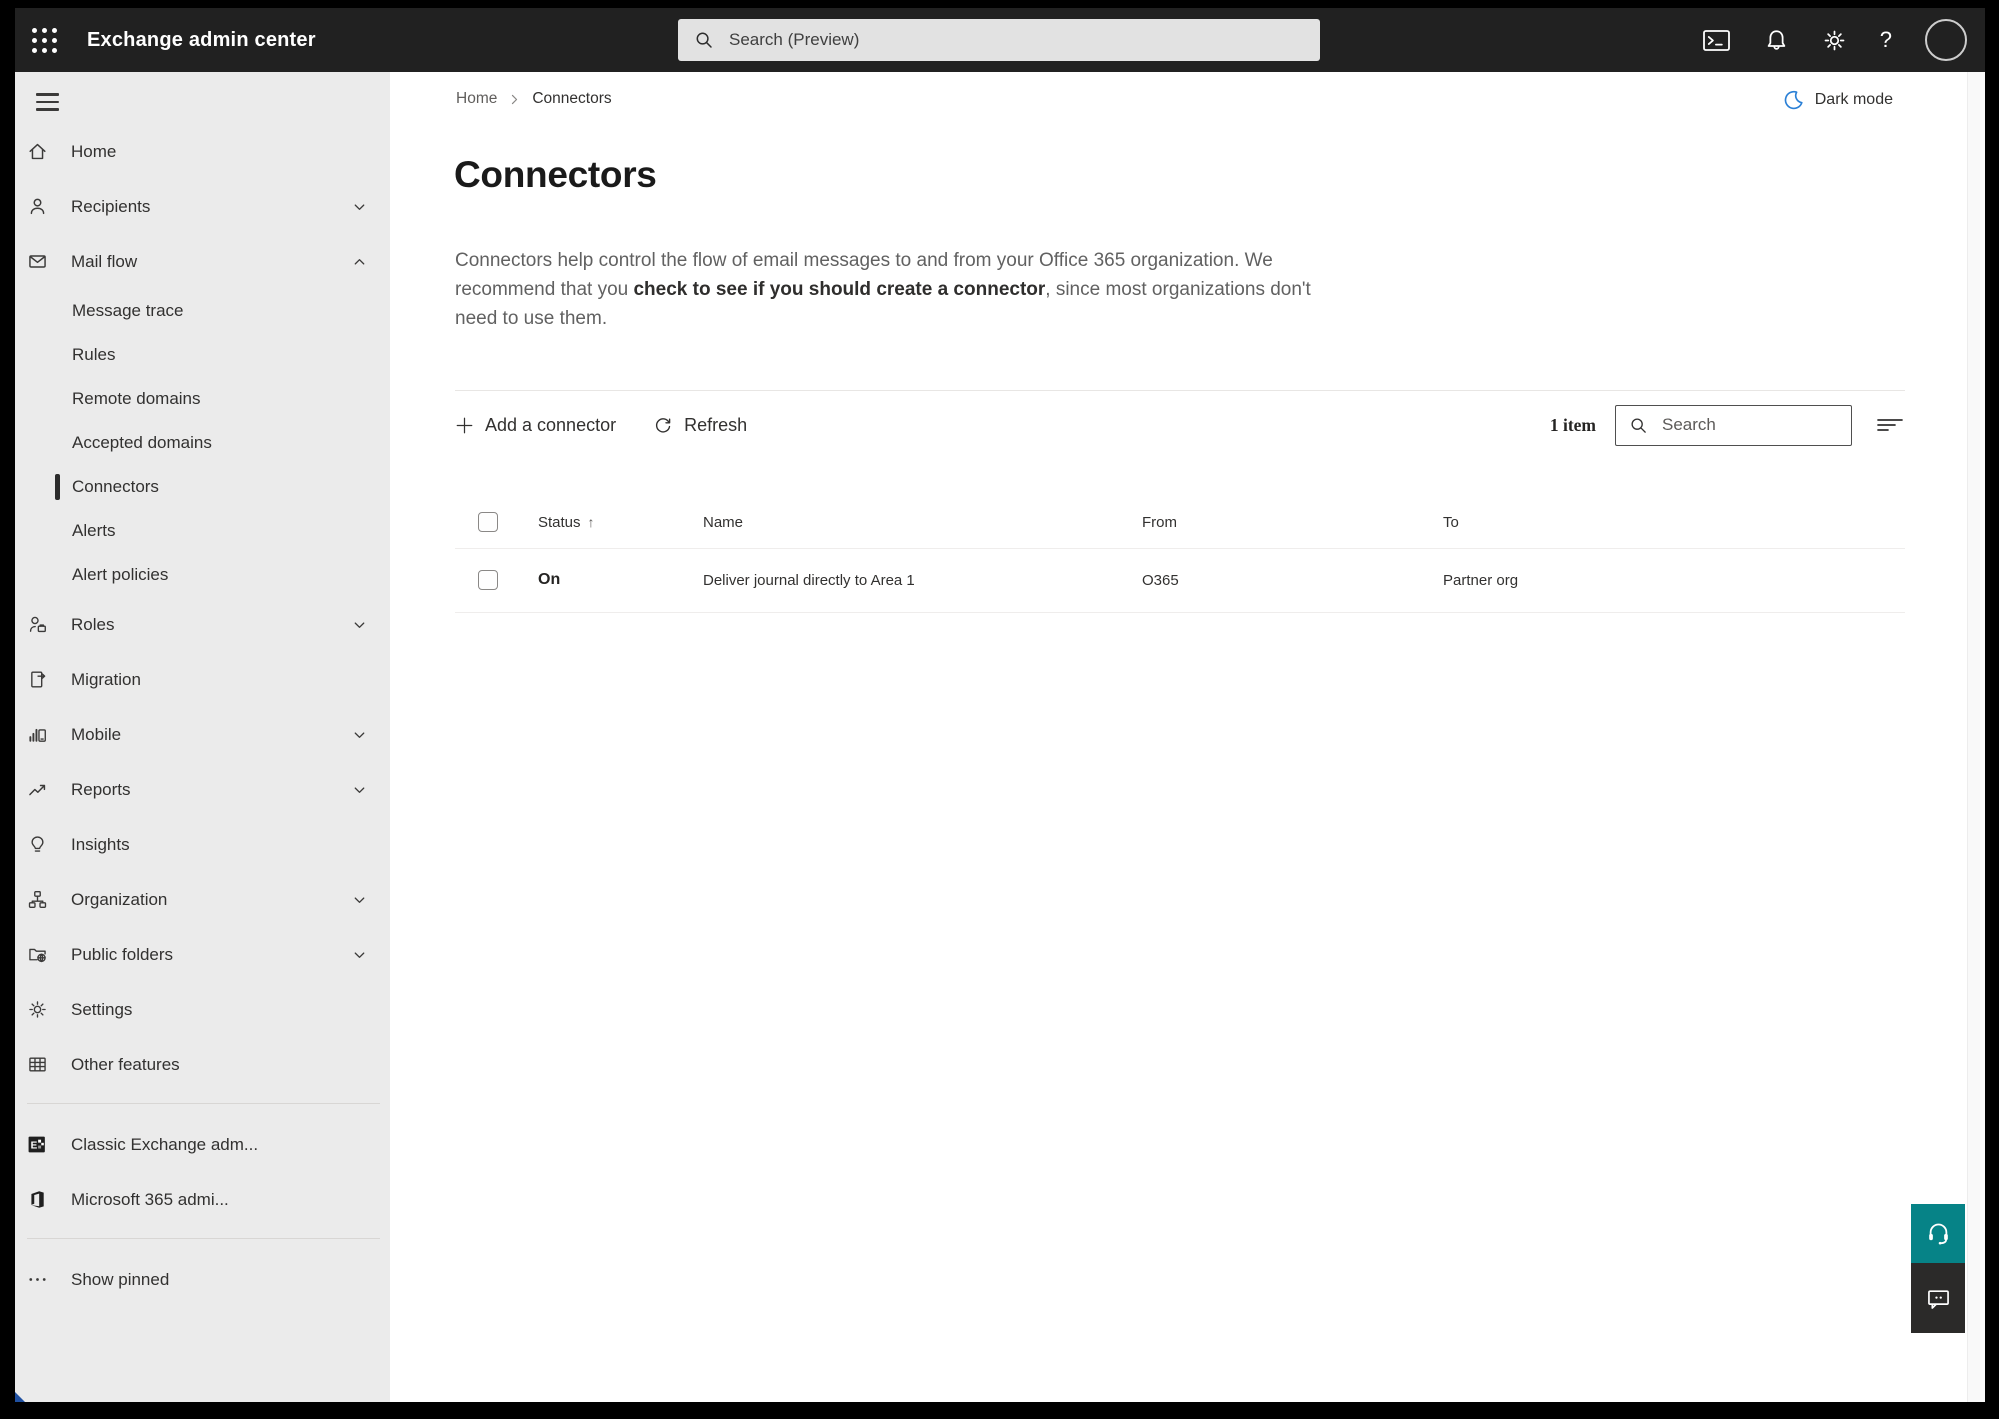 This screenshot has width=1999, height=1419. Describe the element at coordinates (37, 151) in the screenshot. I see `home-icon` at that location.